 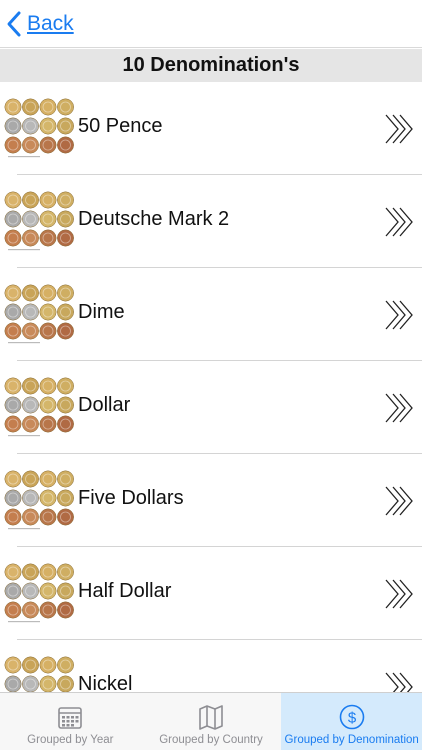 What do you see at coordinates (211, 500) in the screenshot?
I see `list-item: Five Dollars` at bounding box center [211, 500].